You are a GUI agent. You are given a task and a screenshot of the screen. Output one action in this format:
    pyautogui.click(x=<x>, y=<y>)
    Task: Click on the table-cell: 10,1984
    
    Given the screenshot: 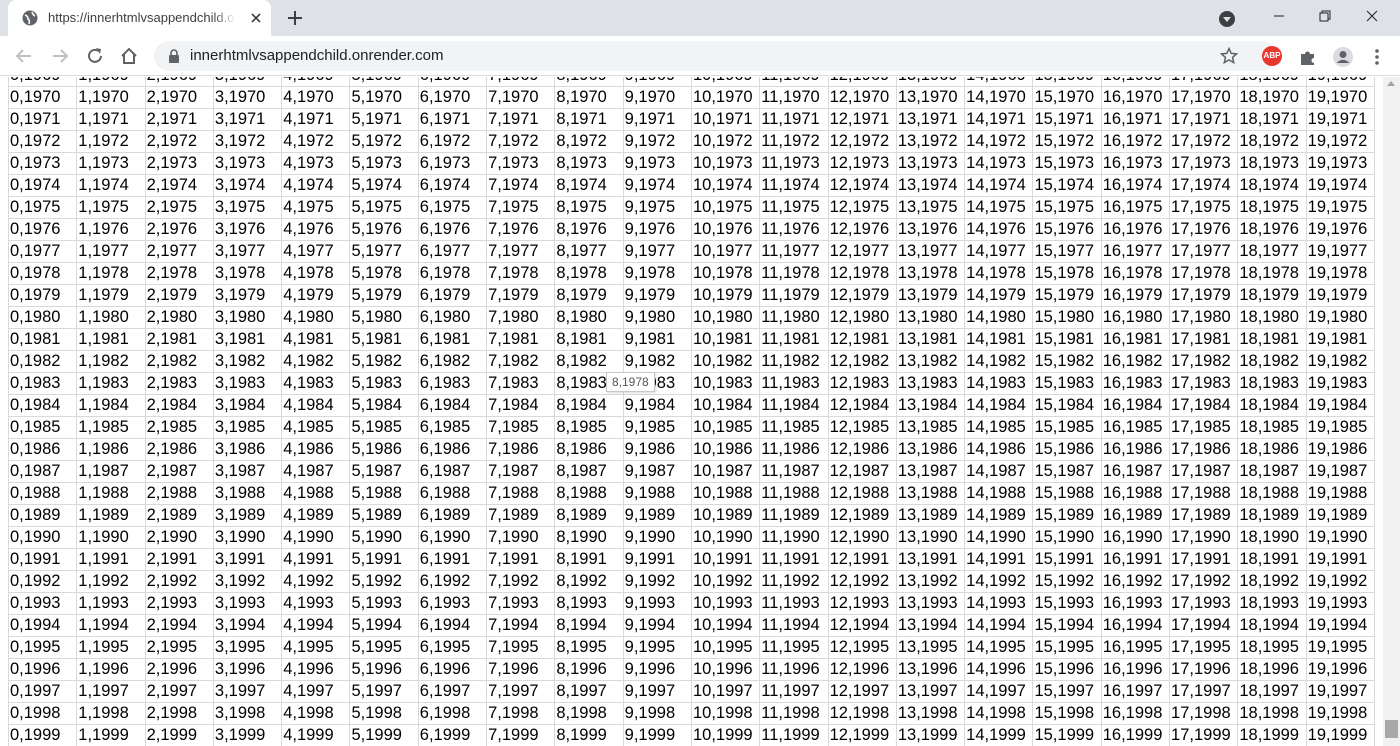 What is the action you would take?
    pyautogui.click(x=725, y=405)
    